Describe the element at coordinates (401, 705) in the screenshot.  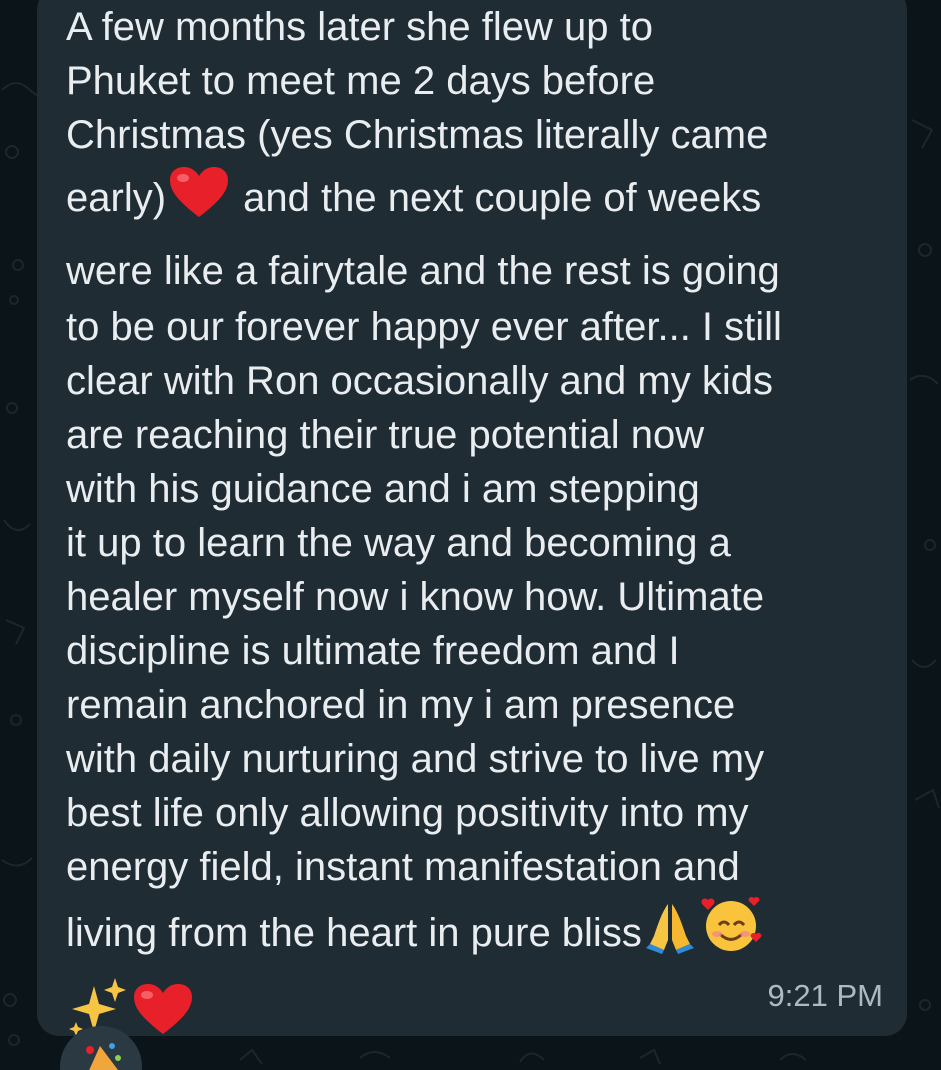
I see `message-line: remain anchored in my i am presence` at that location.